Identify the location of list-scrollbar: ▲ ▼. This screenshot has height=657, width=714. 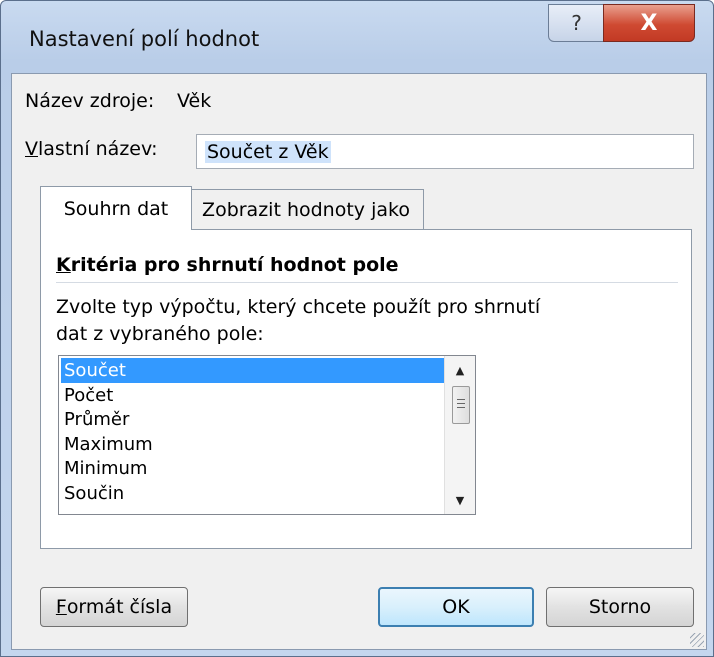
(459, 435).